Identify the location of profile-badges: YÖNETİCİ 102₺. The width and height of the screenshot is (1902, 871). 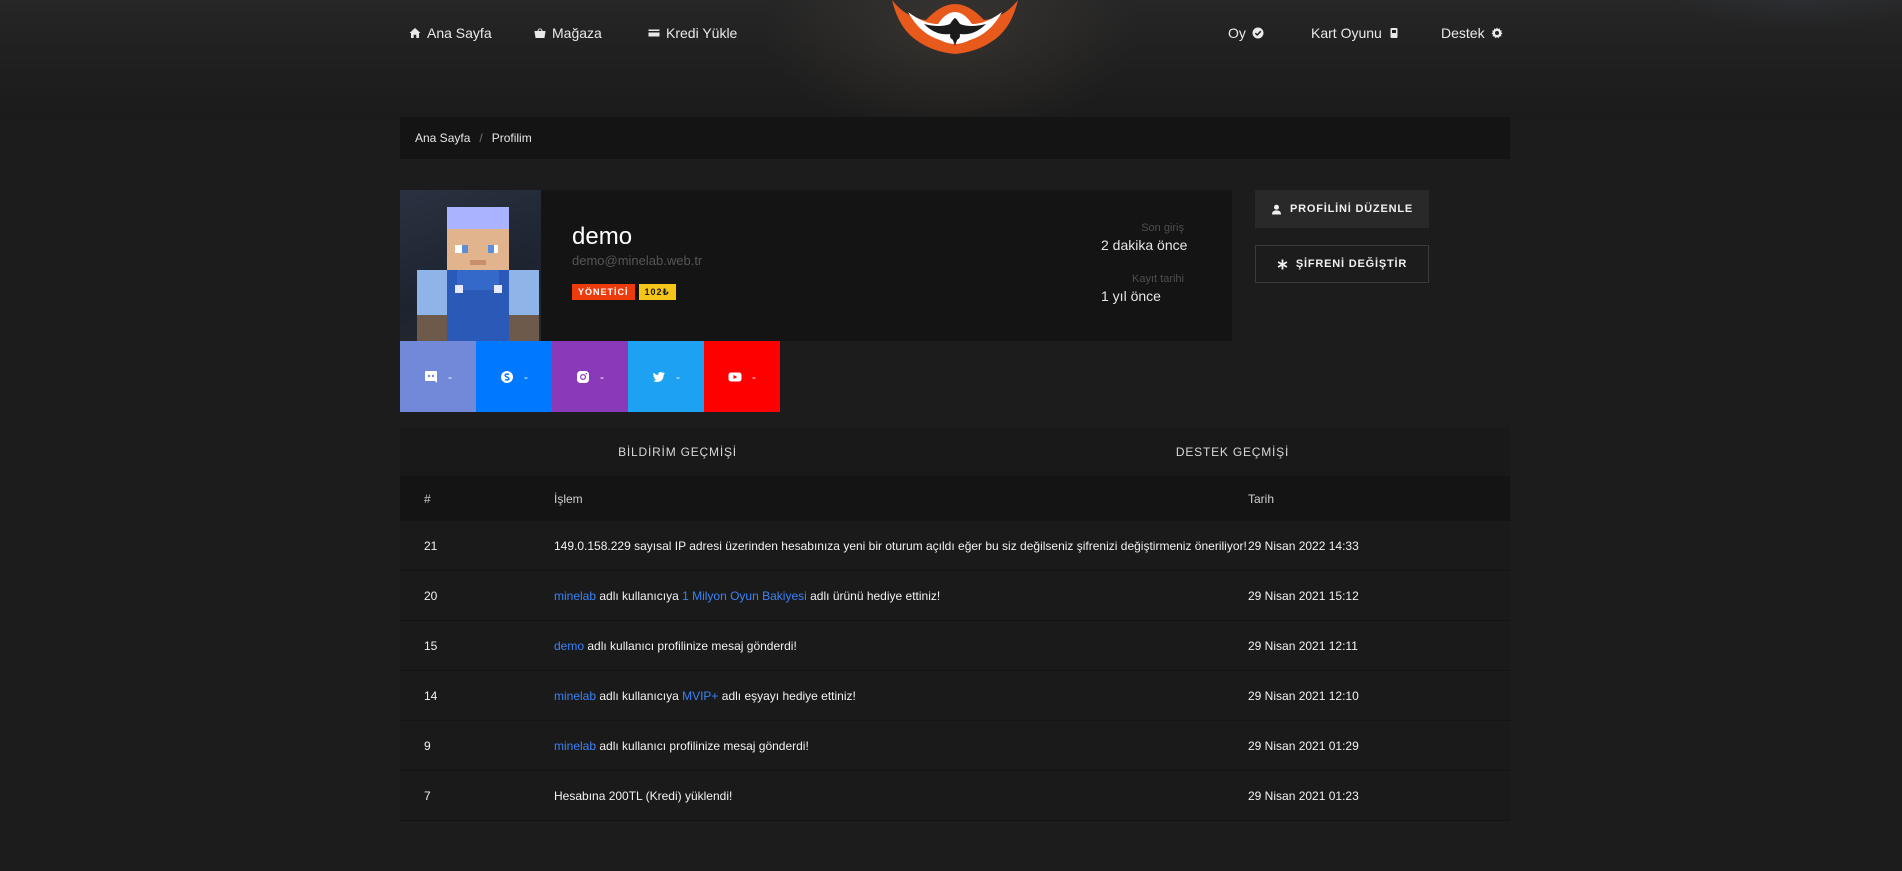
(624, 292).